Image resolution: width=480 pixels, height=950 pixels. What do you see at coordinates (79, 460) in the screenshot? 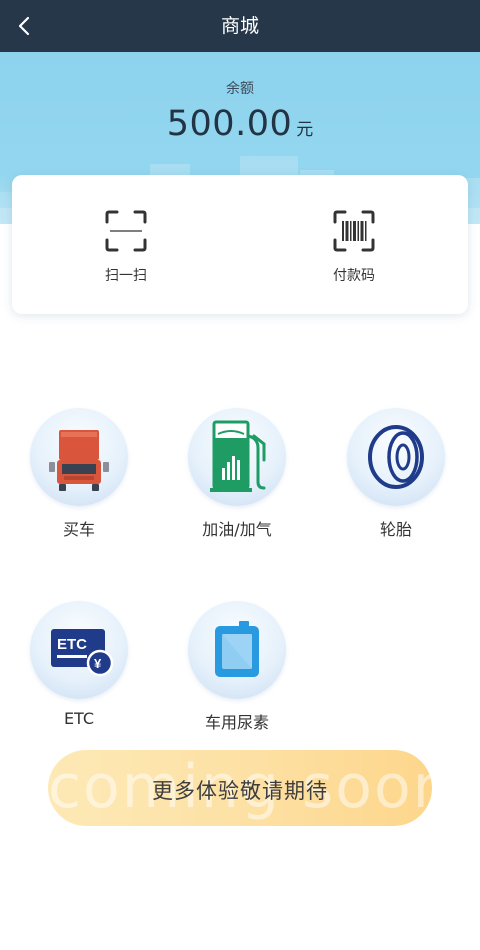
I see `truck-icon` at bounding box center [79, 460].